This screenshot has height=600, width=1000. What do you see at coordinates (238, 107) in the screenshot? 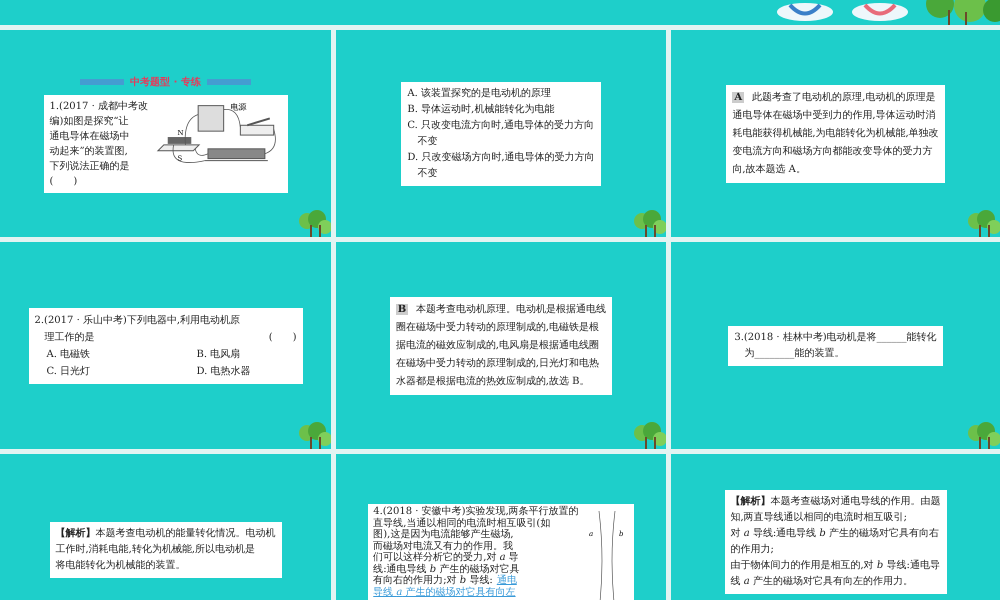
I see `figure-label: 电源` at bounding box center [238, 107].